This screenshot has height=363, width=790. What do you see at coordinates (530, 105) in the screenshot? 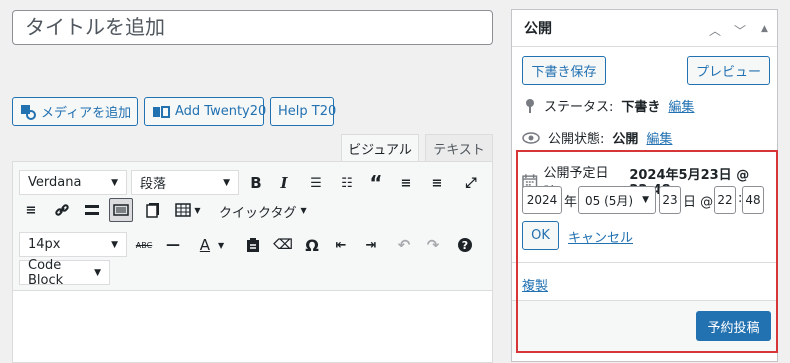
I see `pin-icon` at bounding box center [530, 105].